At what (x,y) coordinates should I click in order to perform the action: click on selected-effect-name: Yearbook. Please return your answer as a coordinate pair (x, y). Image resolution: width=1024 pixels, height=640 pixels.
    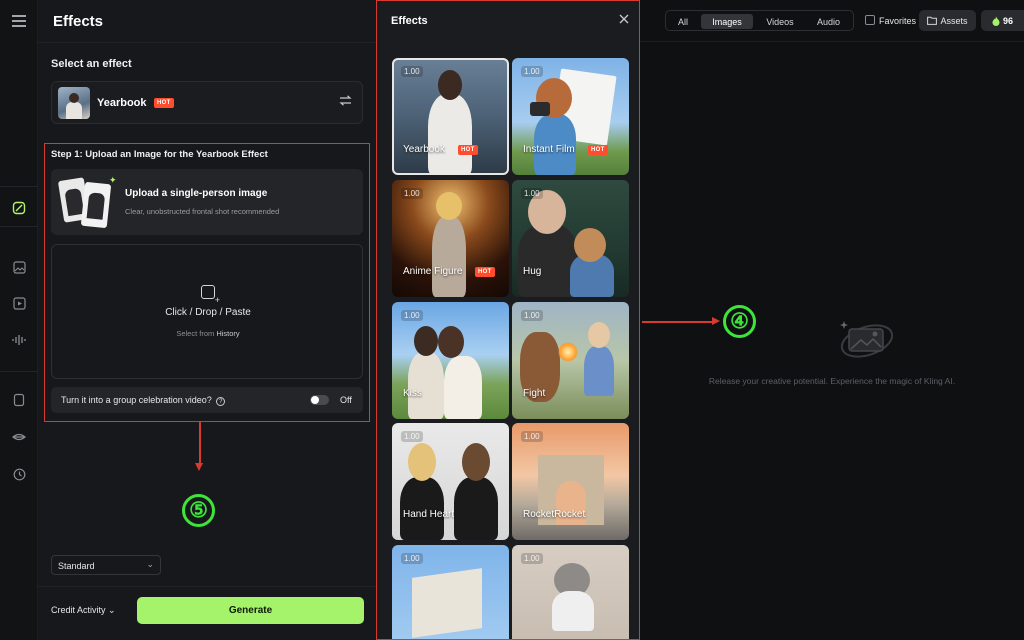
    Looking at the image, I should click on (122, 103).